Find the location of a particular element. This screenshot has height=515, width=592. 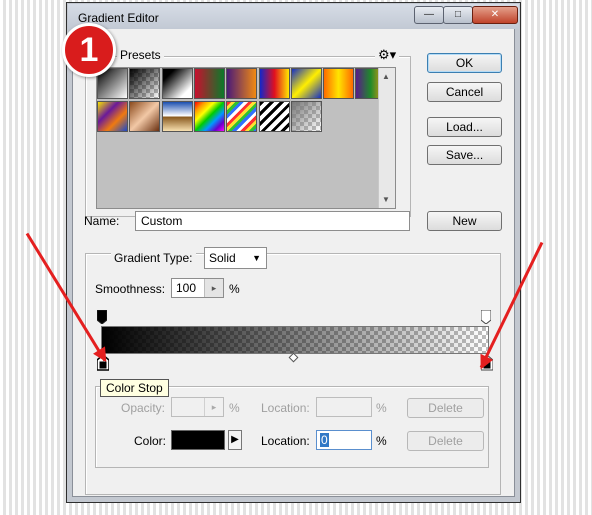

preset-swatch-black-white is located at coordinates (177, 83).